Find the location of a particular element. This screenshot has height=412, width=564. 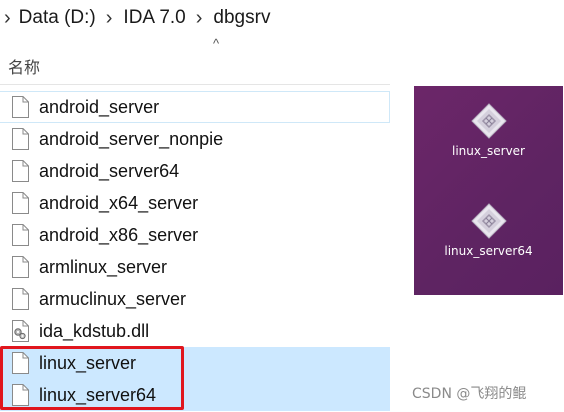

file-name: armlinux_server is located at coordinates (103, 266).